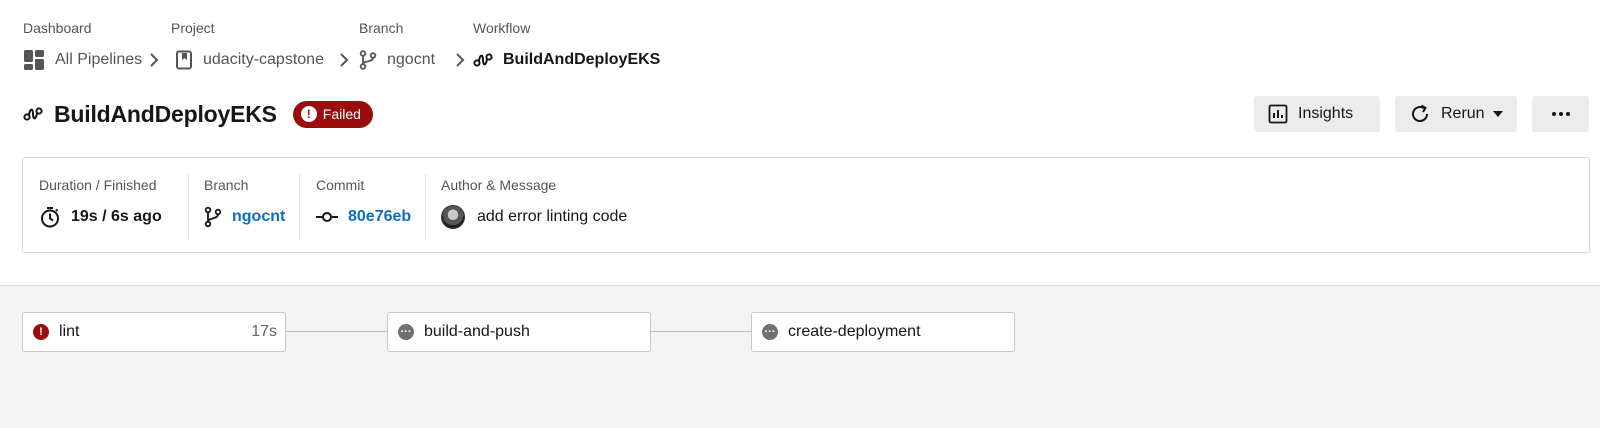 The image size is (1600, 428). What do you see at coordinates (50, 217) in the screenshot?
I see `stopwatch-icon` at bounding box center [50, 217].